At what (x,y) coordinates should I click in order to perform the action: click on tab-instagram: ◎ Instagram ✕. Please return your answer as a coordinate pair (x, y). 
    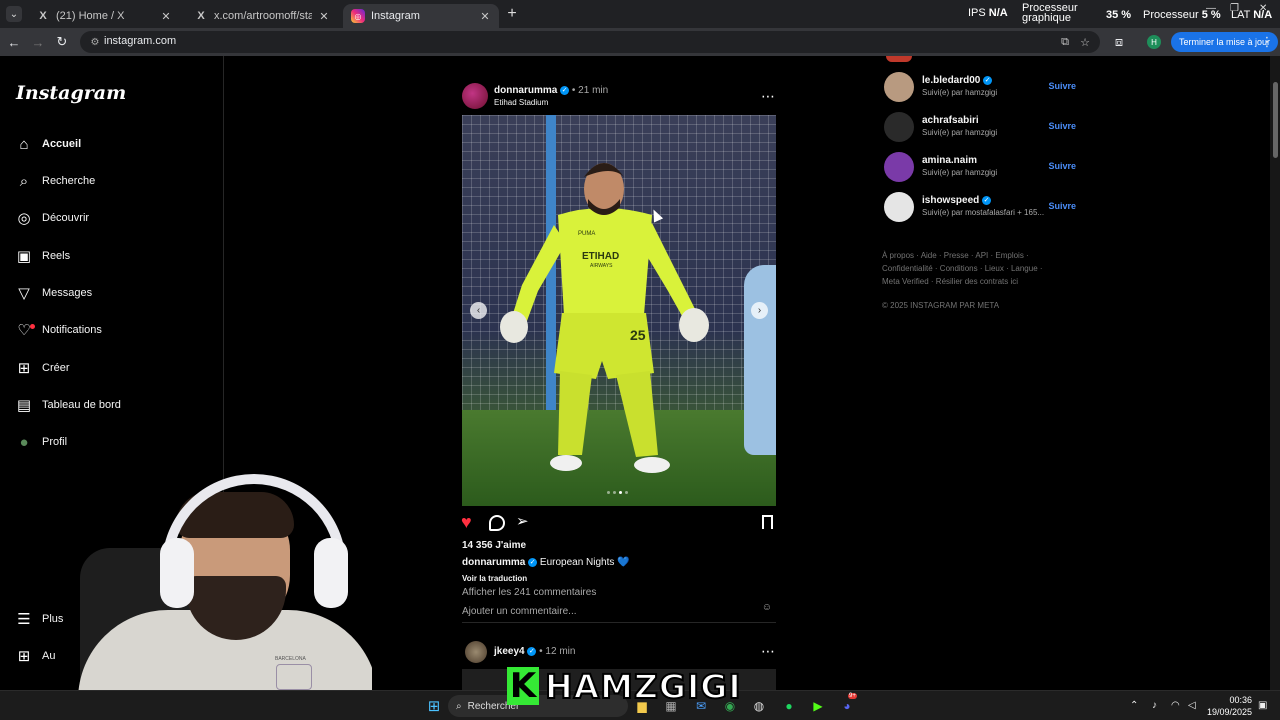
    Looking at the image, I should click on (421, 16).